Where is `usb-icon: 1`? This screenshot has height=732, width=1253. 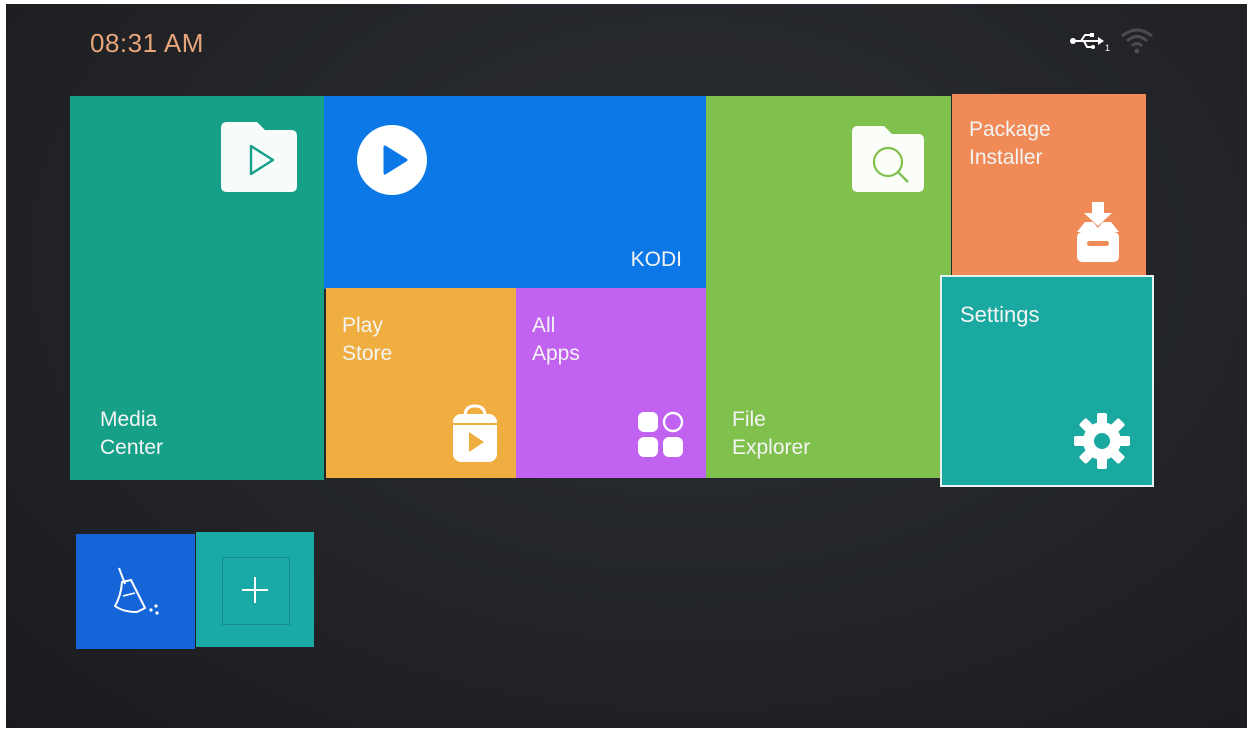
usb-icon: 1 is located at coordinates (1090, 42).